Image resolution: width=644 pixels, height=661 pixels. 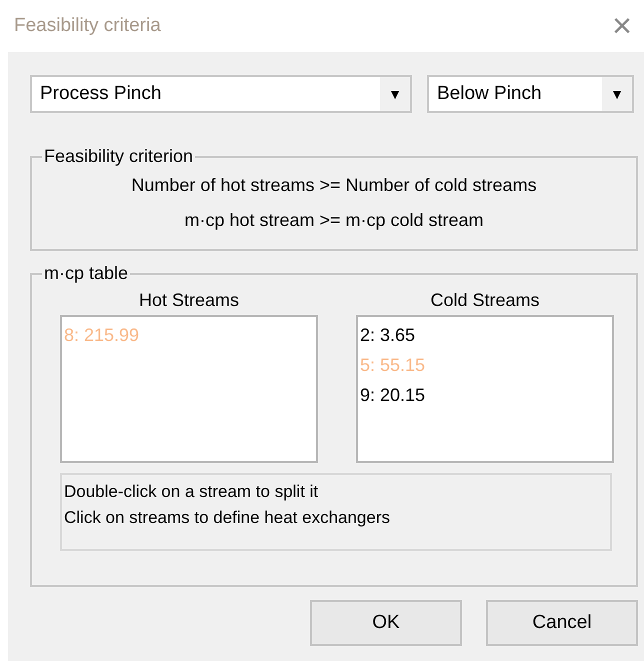 What do you see at coordinates (228, 518) in the screenshot?
I see `message-text: Click on streams to define heat exchangers` at bounding box center [228, 518].